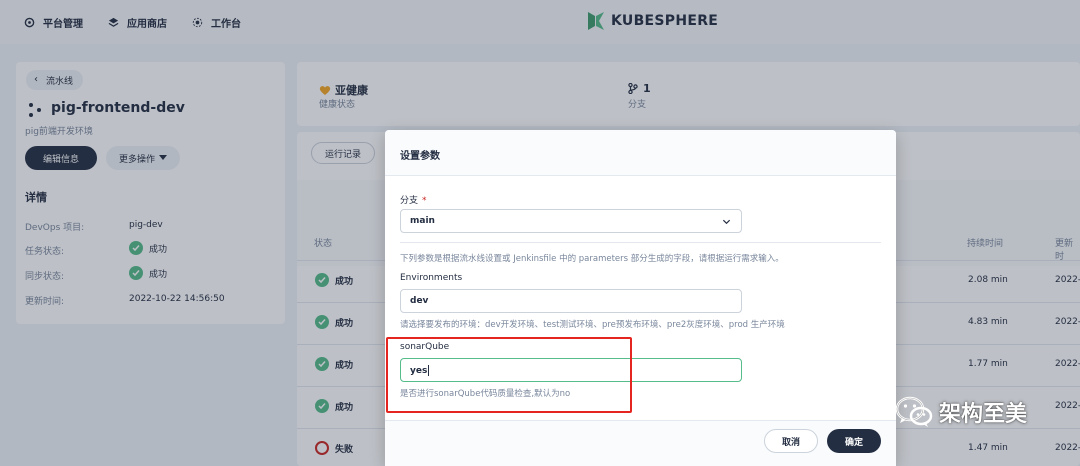 This screenshot has width=1080, height=466. Describe the element at coordinates (420, 156) in the screenshot. I see `dialog-title: 设置参数` at that location.